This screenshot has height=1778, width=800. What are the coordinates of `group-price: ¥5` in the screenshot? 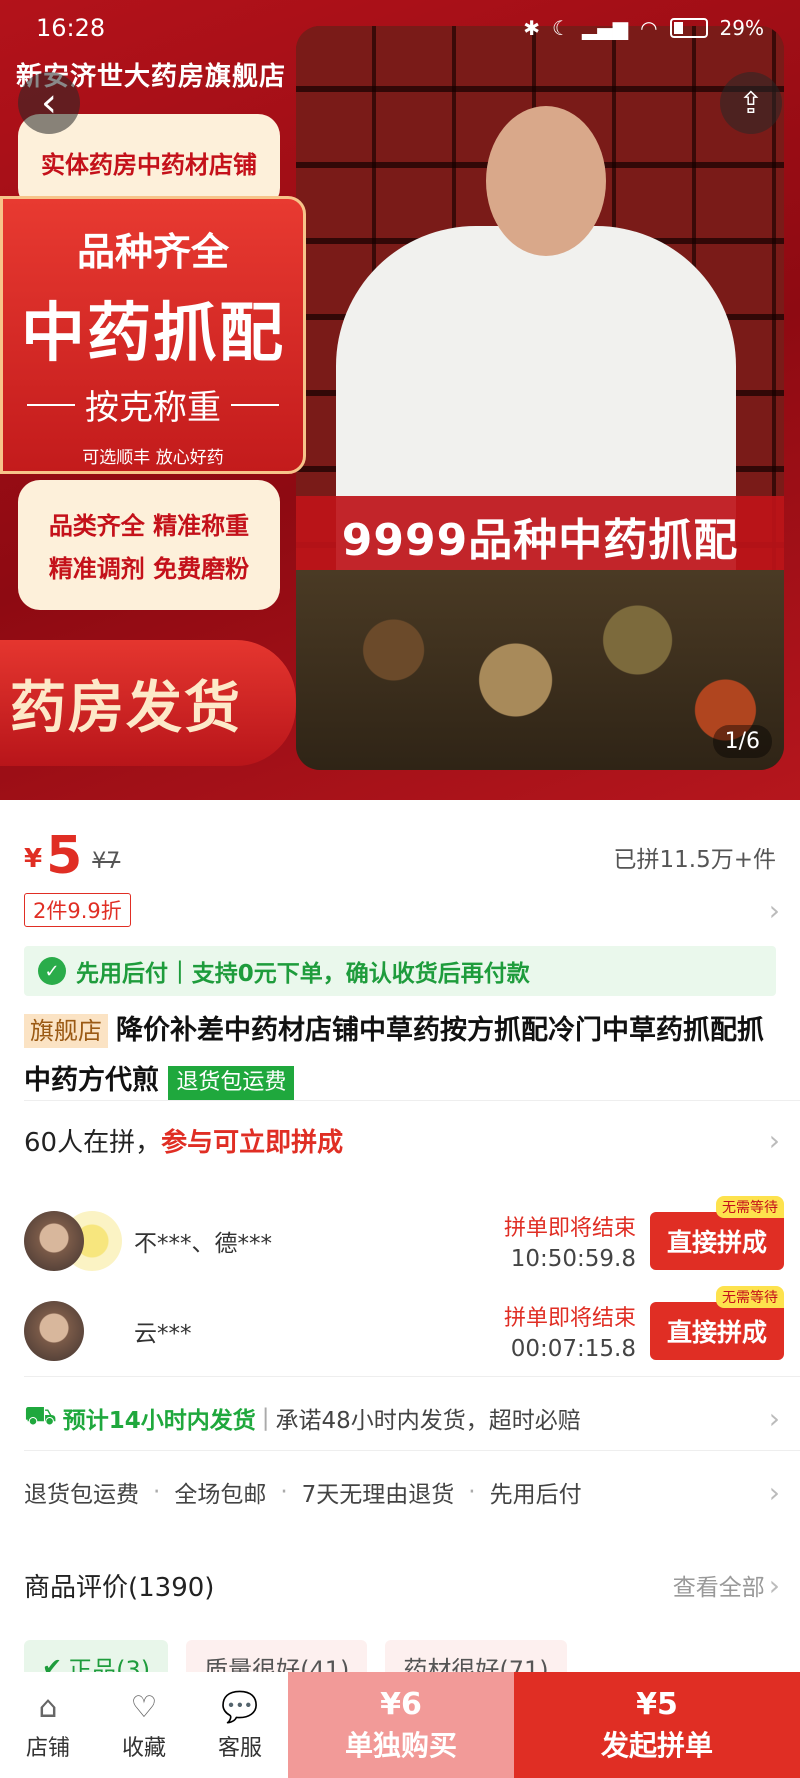 It's located at (657, 1704).